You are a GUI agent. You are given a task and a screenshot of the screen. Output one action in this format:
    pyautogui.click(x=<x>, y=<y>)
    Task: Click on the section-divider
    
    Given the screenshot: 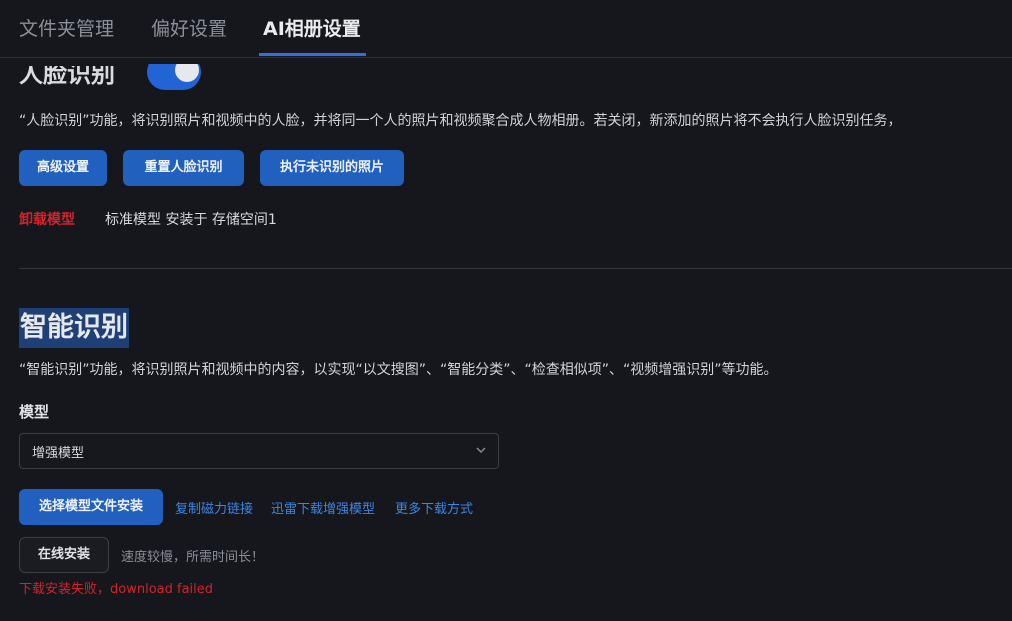 What is the action you would take?
    pyautogui.click(x=515, y=268)
    